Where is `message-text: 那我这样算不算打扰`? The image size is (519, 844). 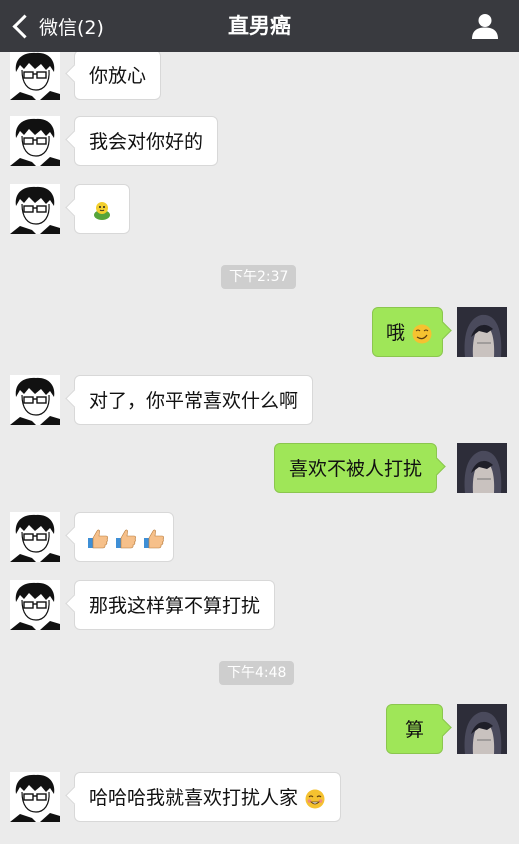 message-text: 那我这样算不算打扰 is located at coordinates (175, 606).